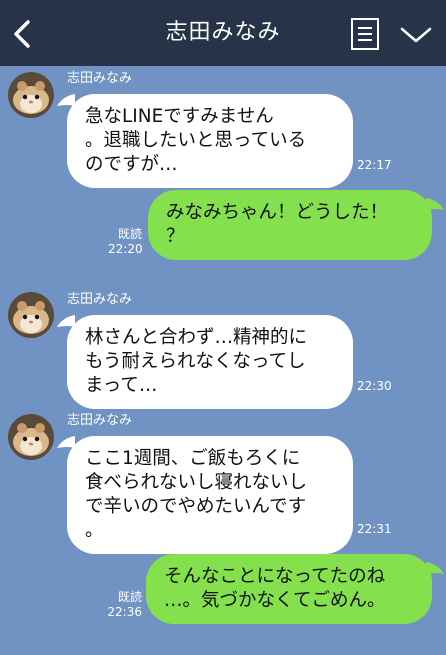 This screenshot has width=446, height=655. Describe the element at coordinates (290, 225) in the screenshot. I see `message-bubble-outgoing: みなみちゃん！どうした！ ？` at that location.